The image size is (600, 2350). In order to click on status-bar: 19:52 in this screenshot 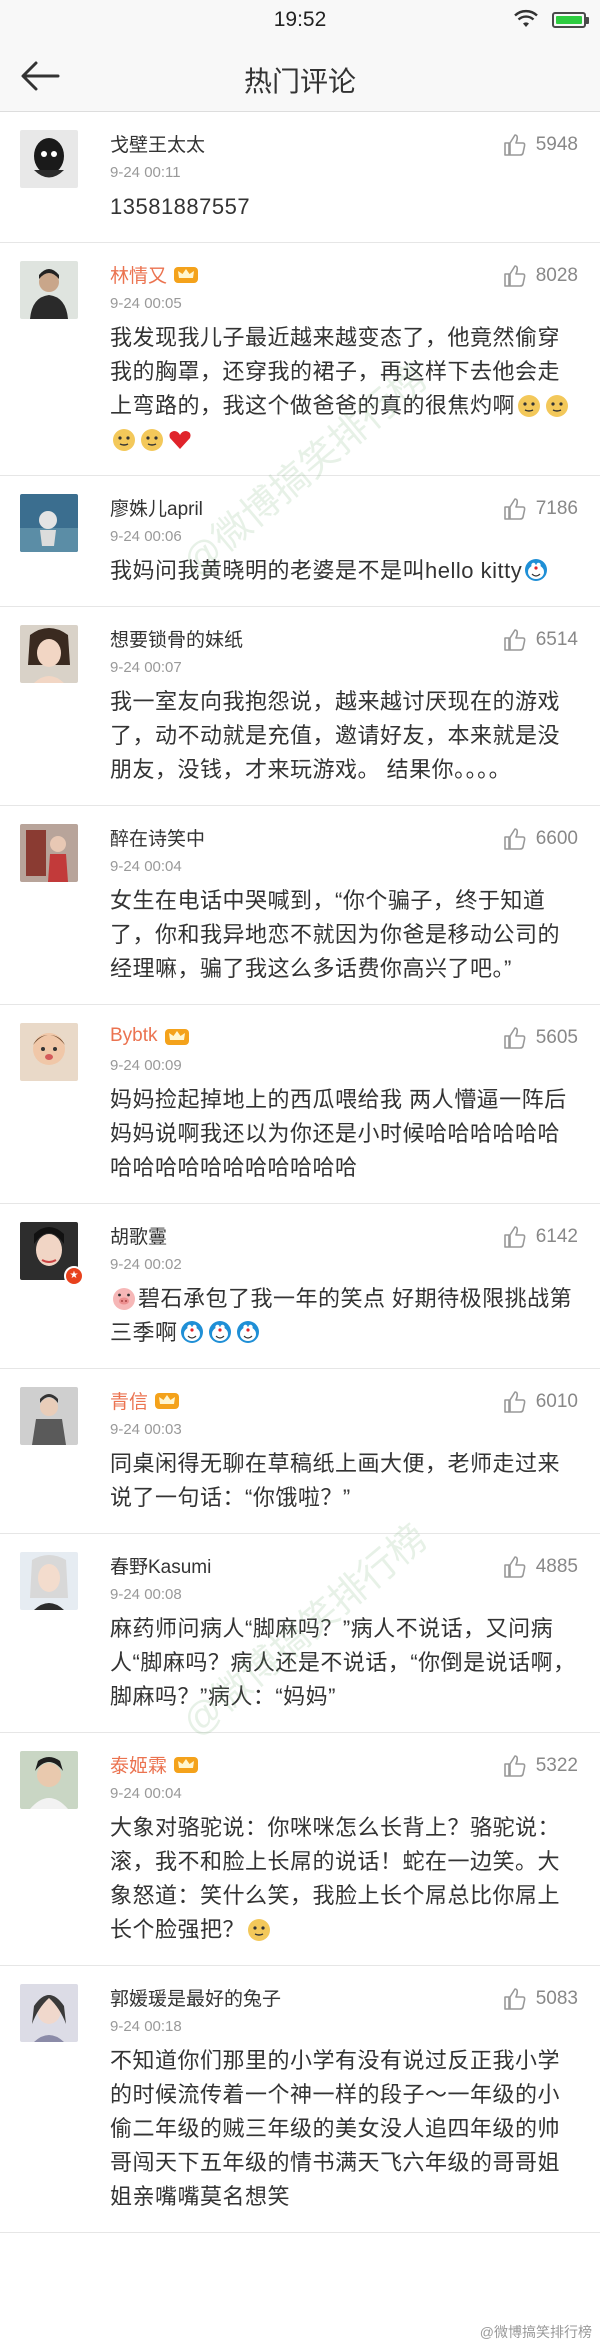, I will do `click(300, 20)`.